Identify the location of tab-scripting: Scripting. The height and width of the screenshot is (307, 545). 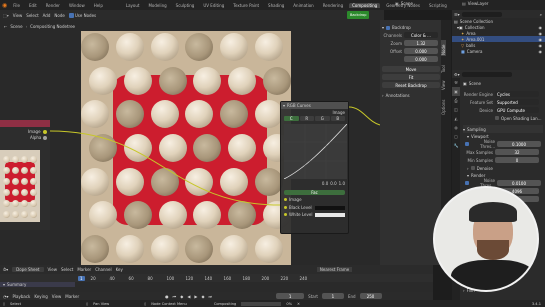
(438, 5).